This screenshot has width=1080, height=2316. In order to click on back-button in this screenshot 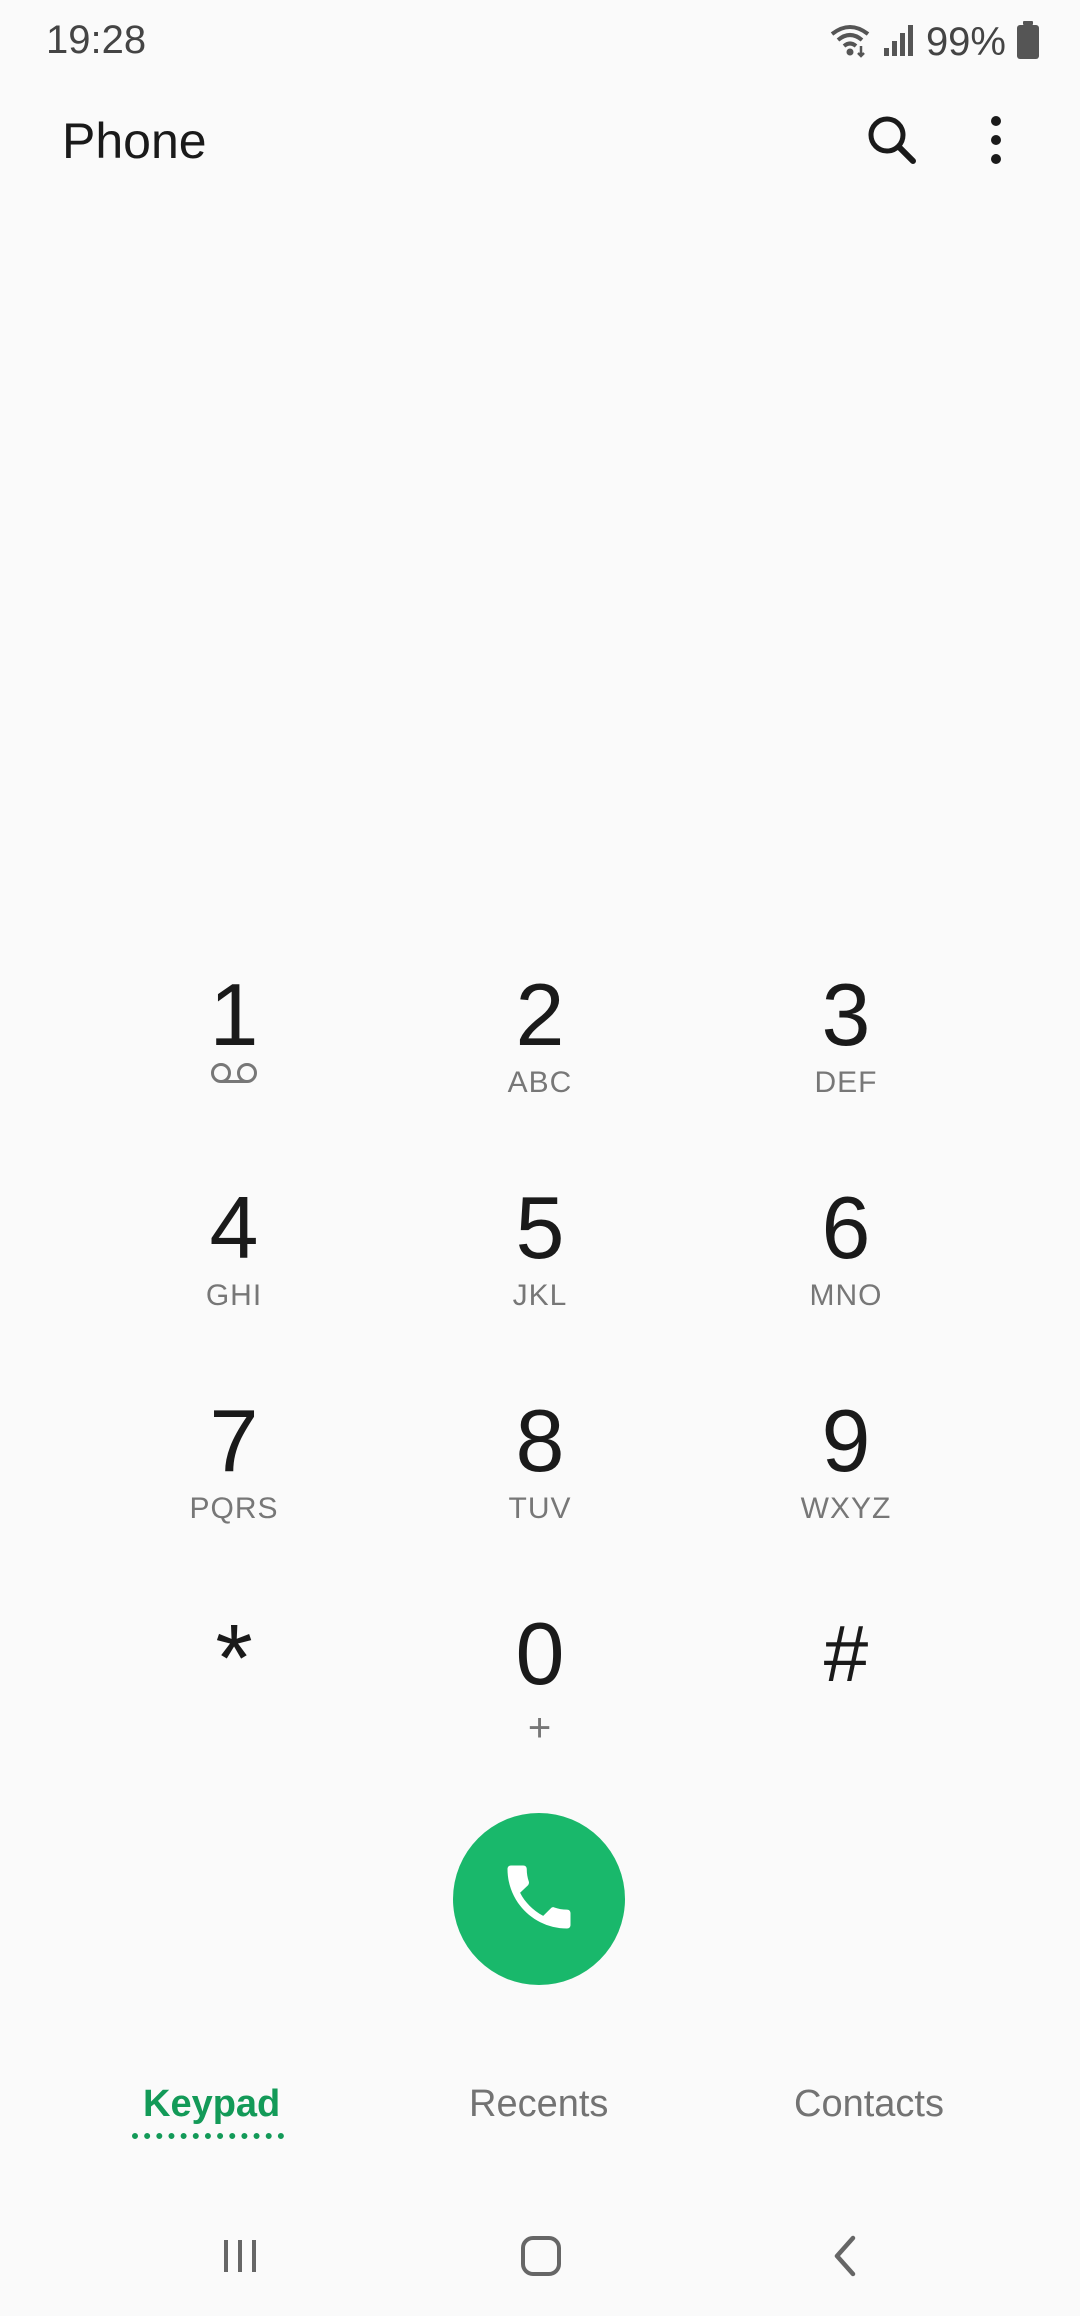, I will do `click(845, 2258)`.